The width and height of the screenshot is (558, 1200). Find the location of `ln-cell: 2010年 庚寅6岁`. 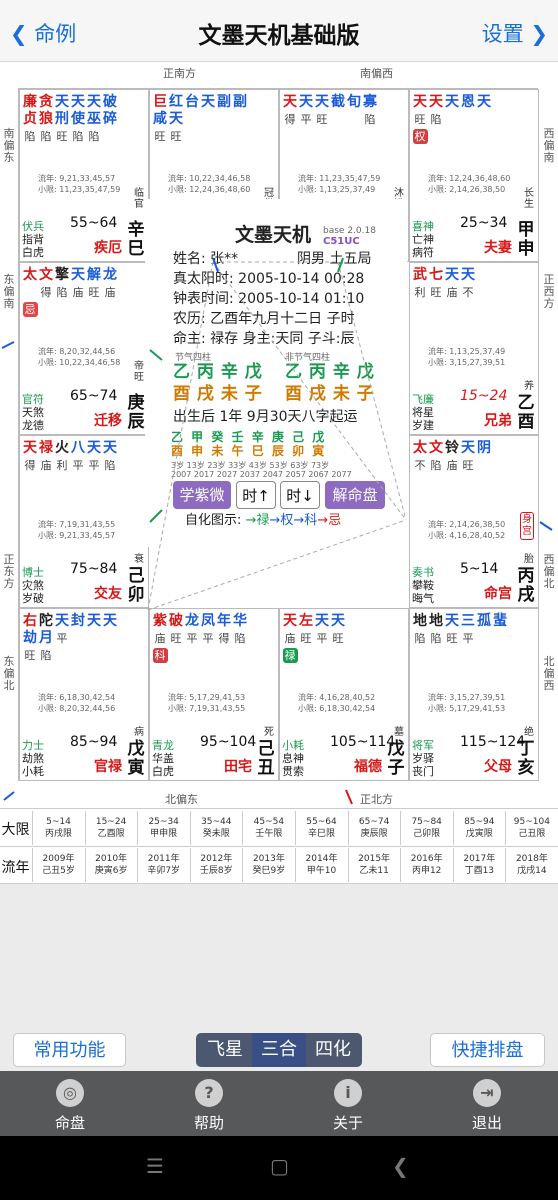

ln-cell: 2010年 庚寅6岁 is located at coordinates (110, 865).